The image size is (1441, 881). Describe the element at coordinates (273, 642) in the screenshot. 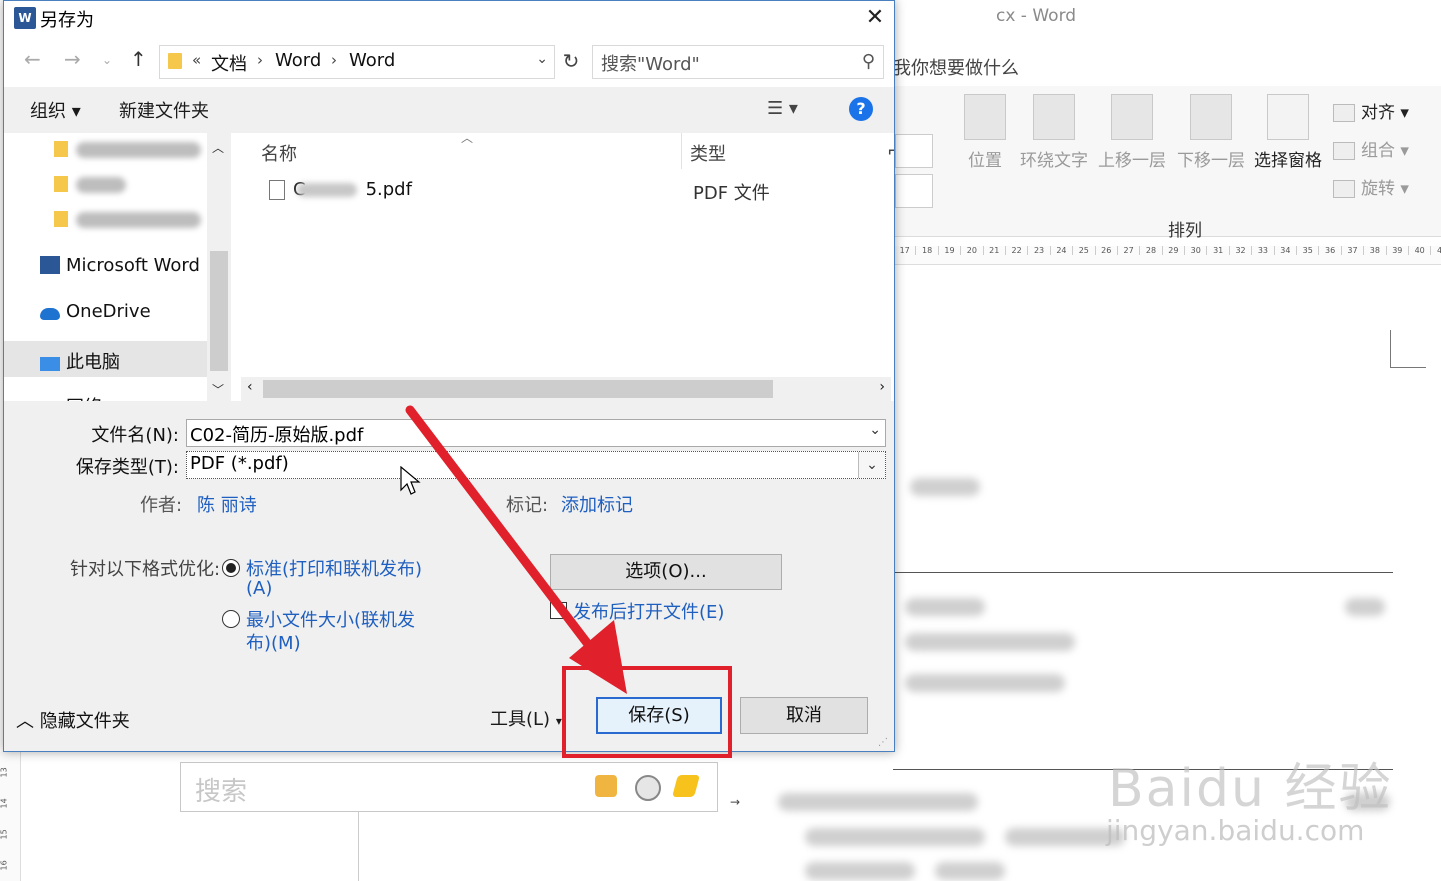

I see `opt-min-label-line2: 布)(M)` at that location.